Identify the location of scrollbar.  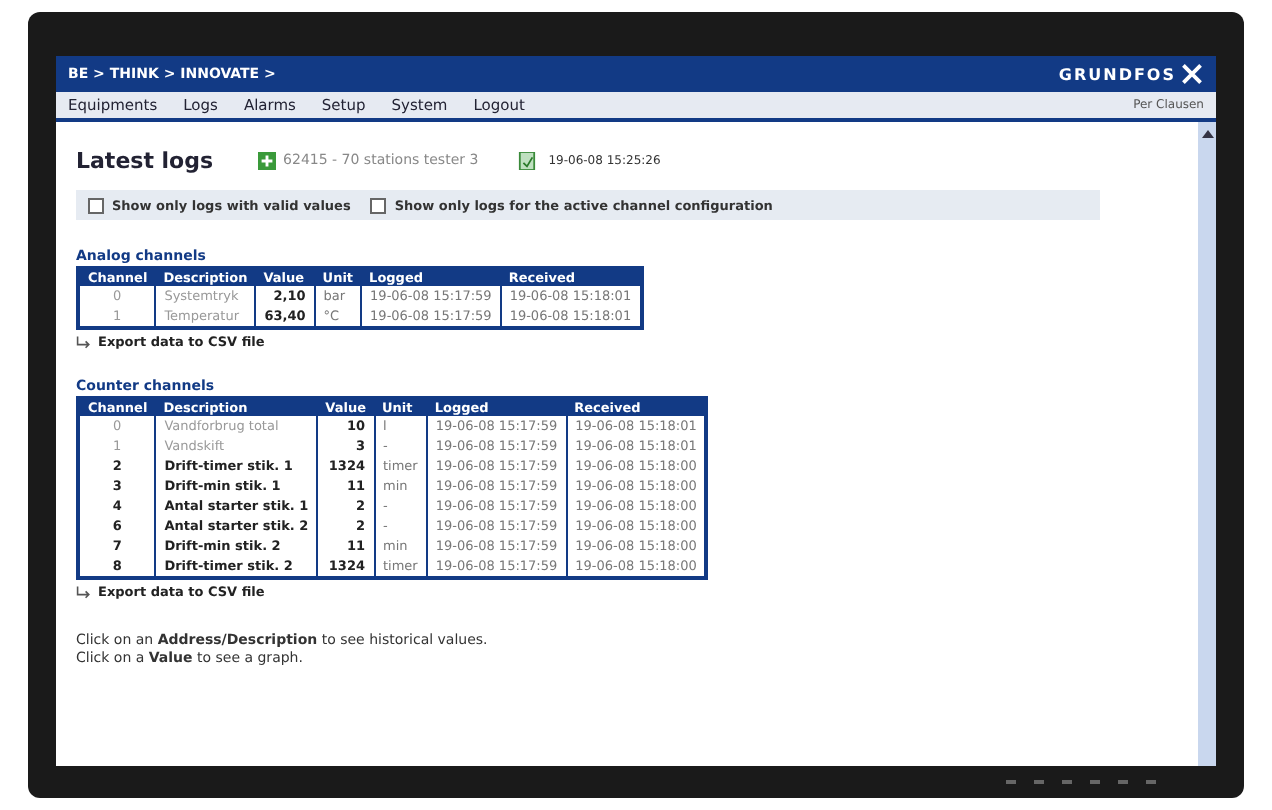
(1207, 444).